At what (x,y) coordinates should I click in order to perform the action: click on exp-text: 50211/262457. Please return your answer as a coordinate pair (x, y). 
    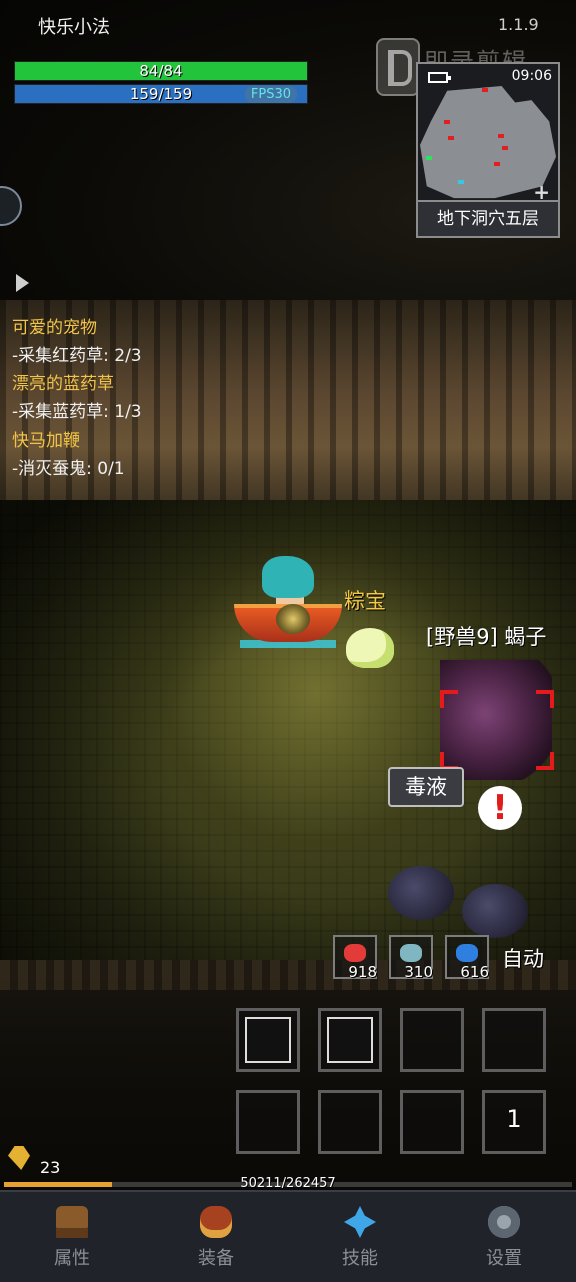
    Looking at the image, I should click on (288, 1183).